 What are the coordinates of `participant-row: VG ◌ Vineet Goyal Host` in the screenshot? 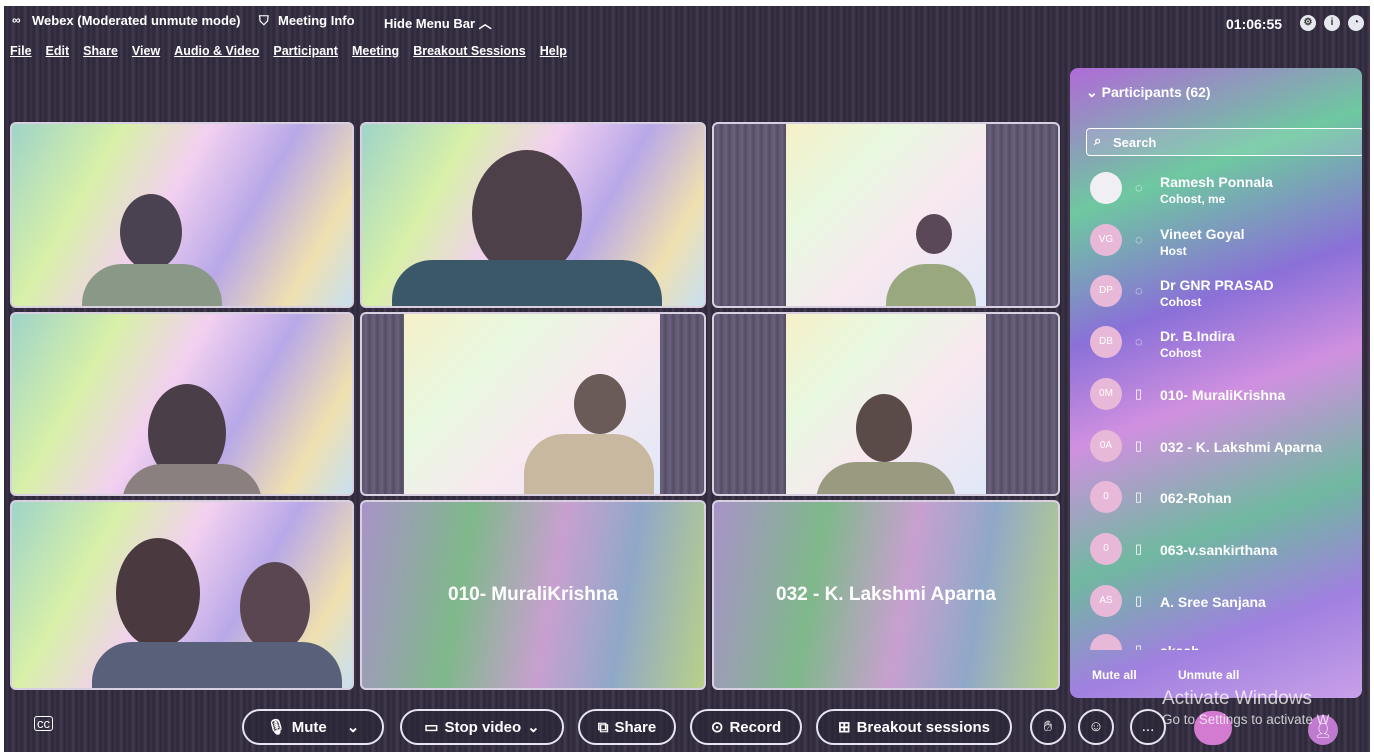 It's located at (1225, 240).